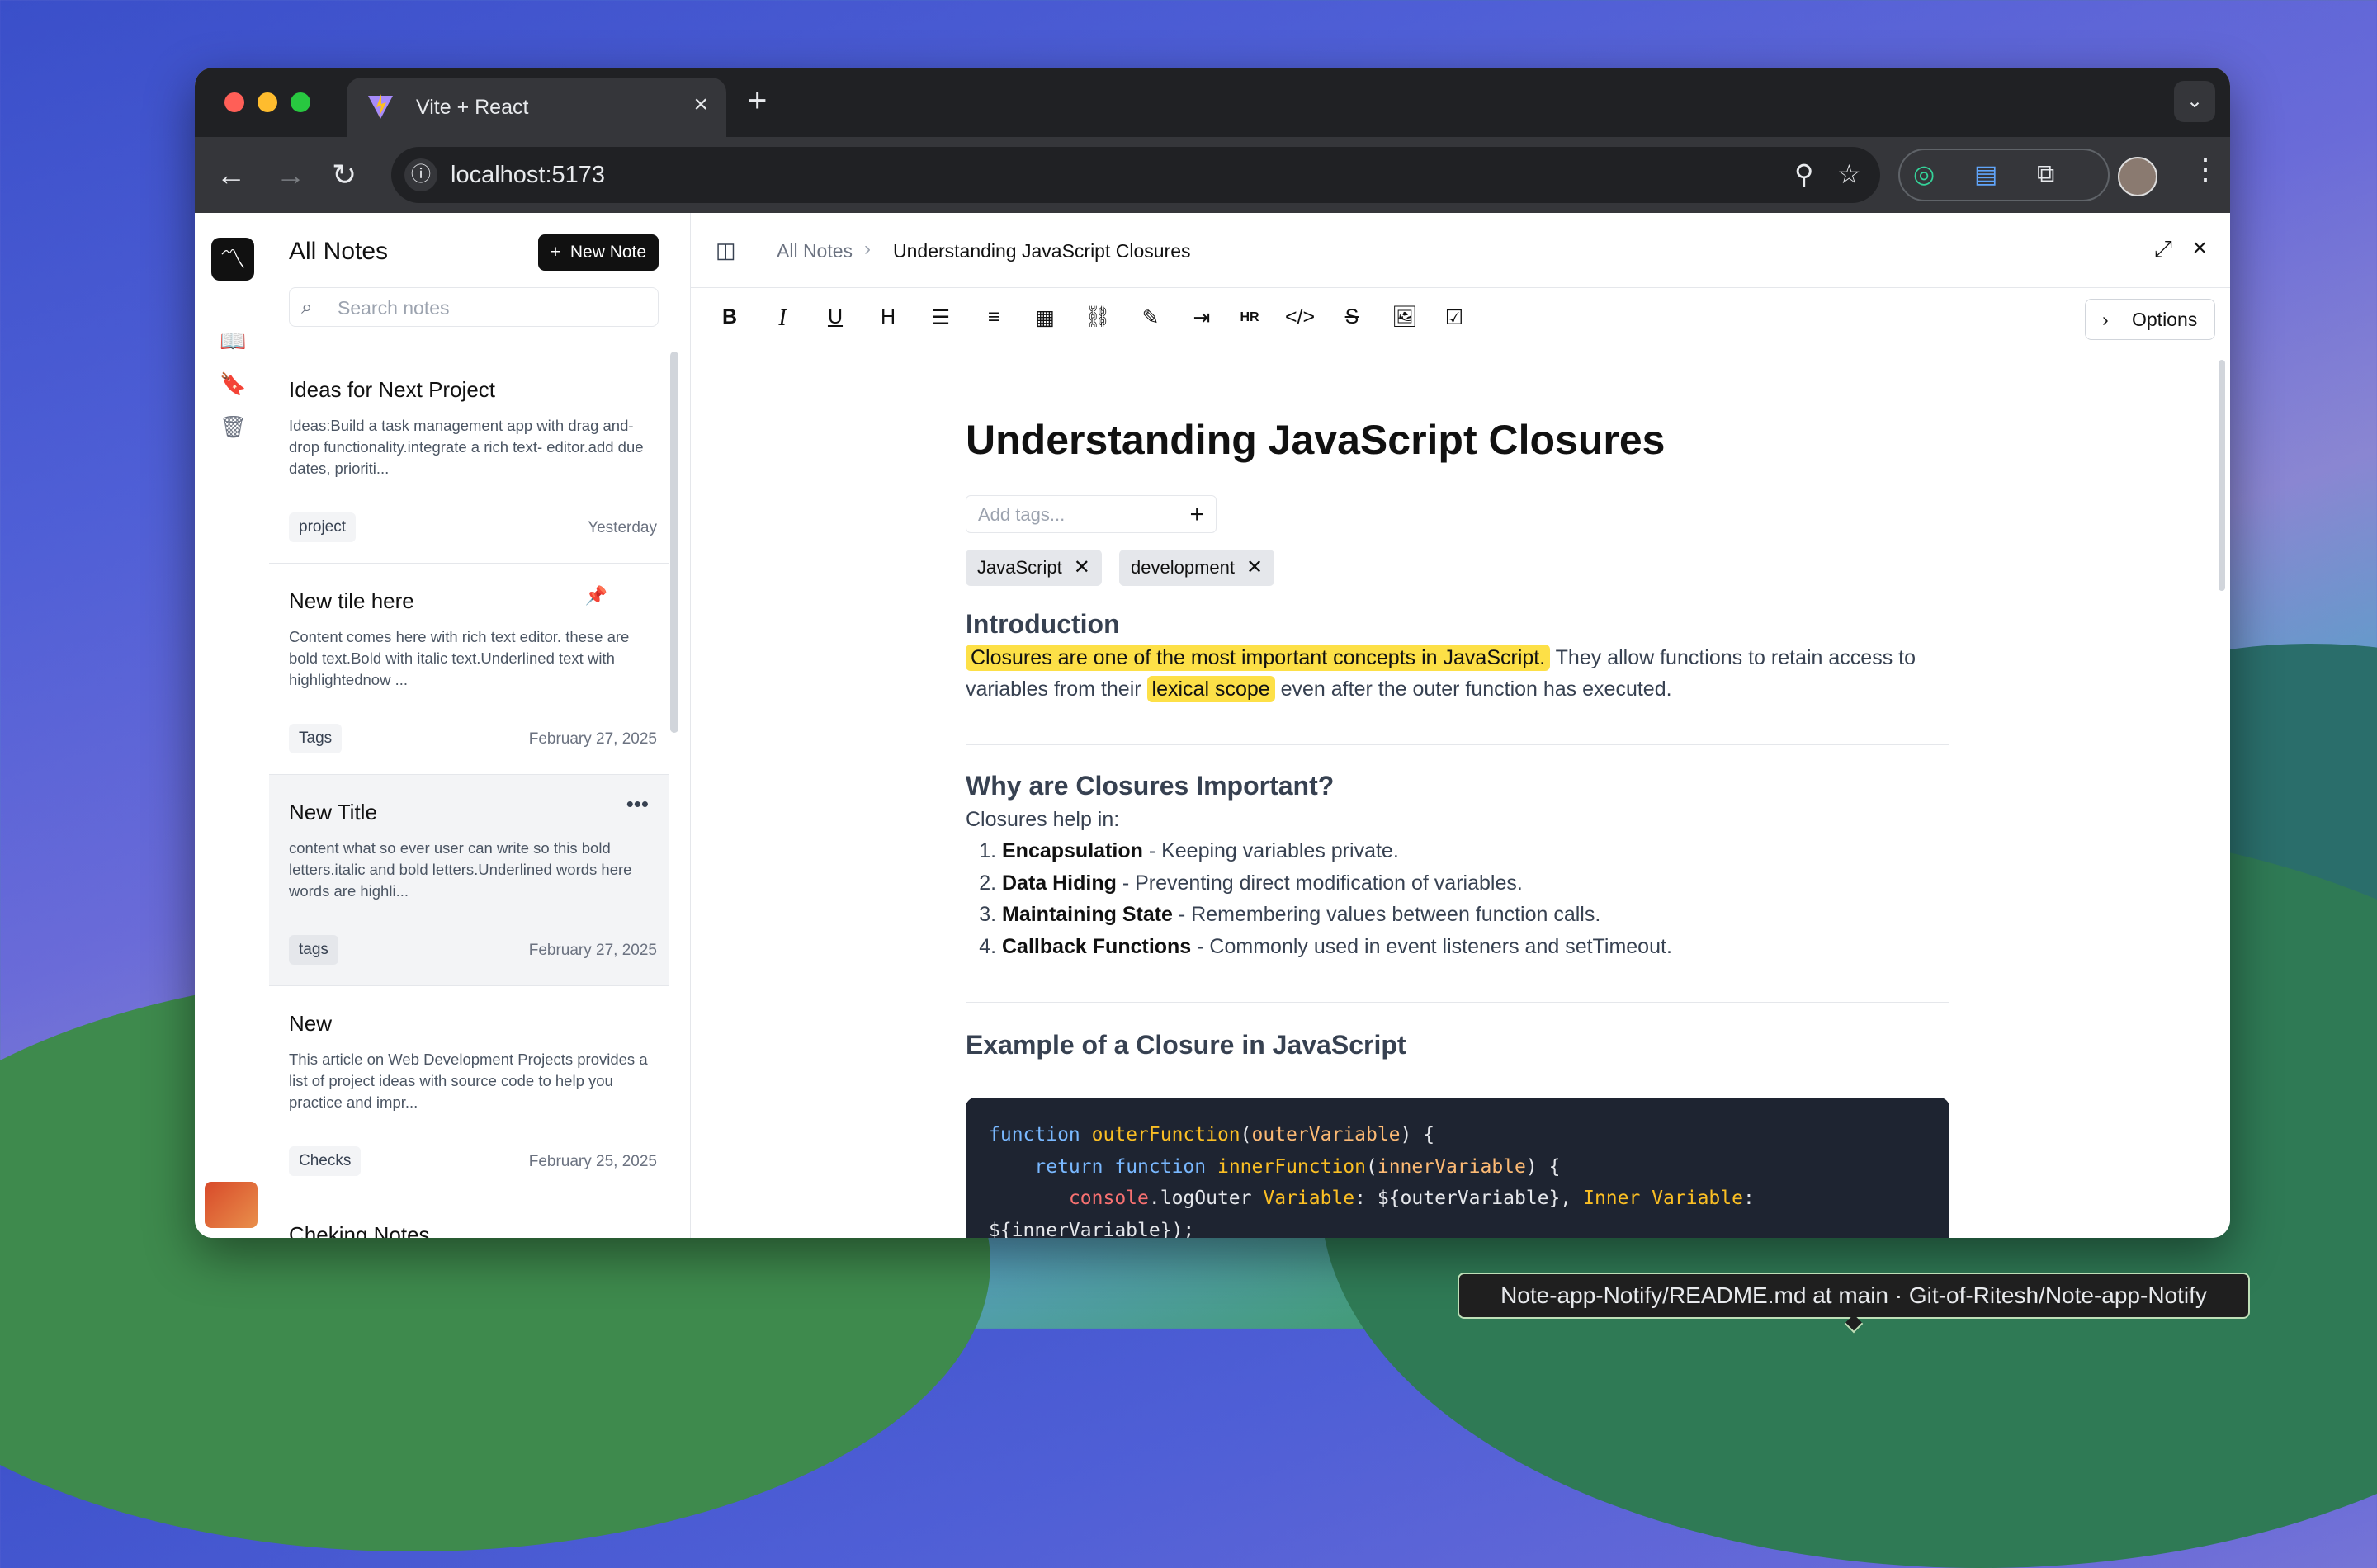 Image resolution: width=2377 pixels, height=1568 pixels. What do you see at coordinates (1803, 174) in the screenshot?
I see `zoom-icon: ⚲` at bounding box center [1803, 174].